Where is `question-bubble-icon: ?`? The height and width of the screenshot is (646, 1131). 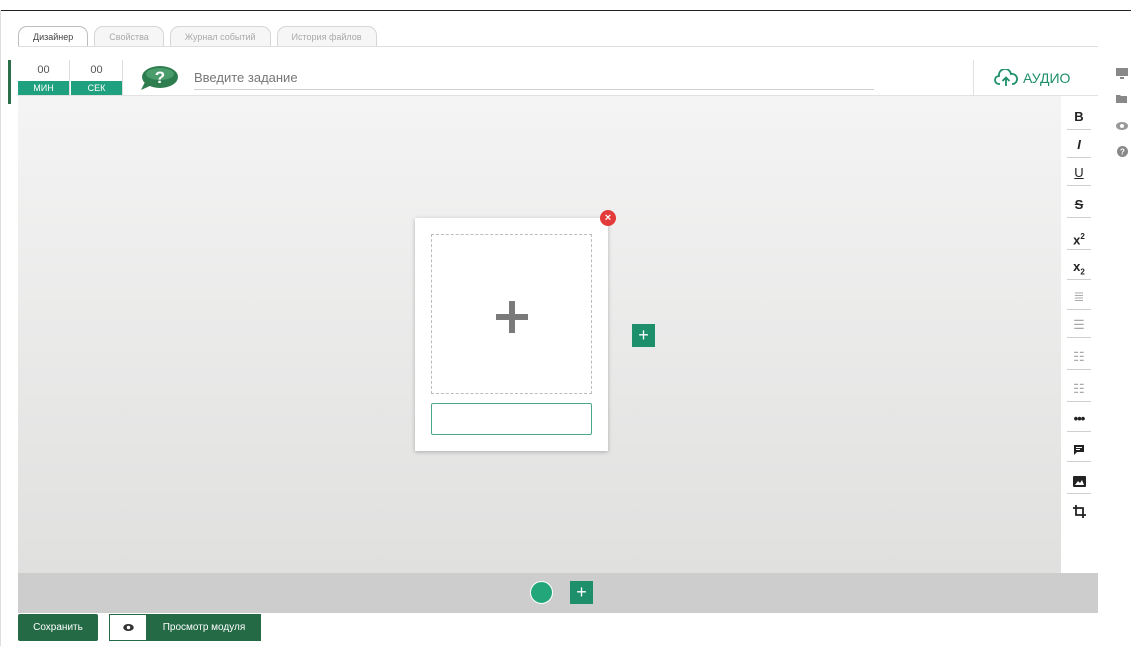
question-bubble-icon: ? is located at coordinates (159, 78).